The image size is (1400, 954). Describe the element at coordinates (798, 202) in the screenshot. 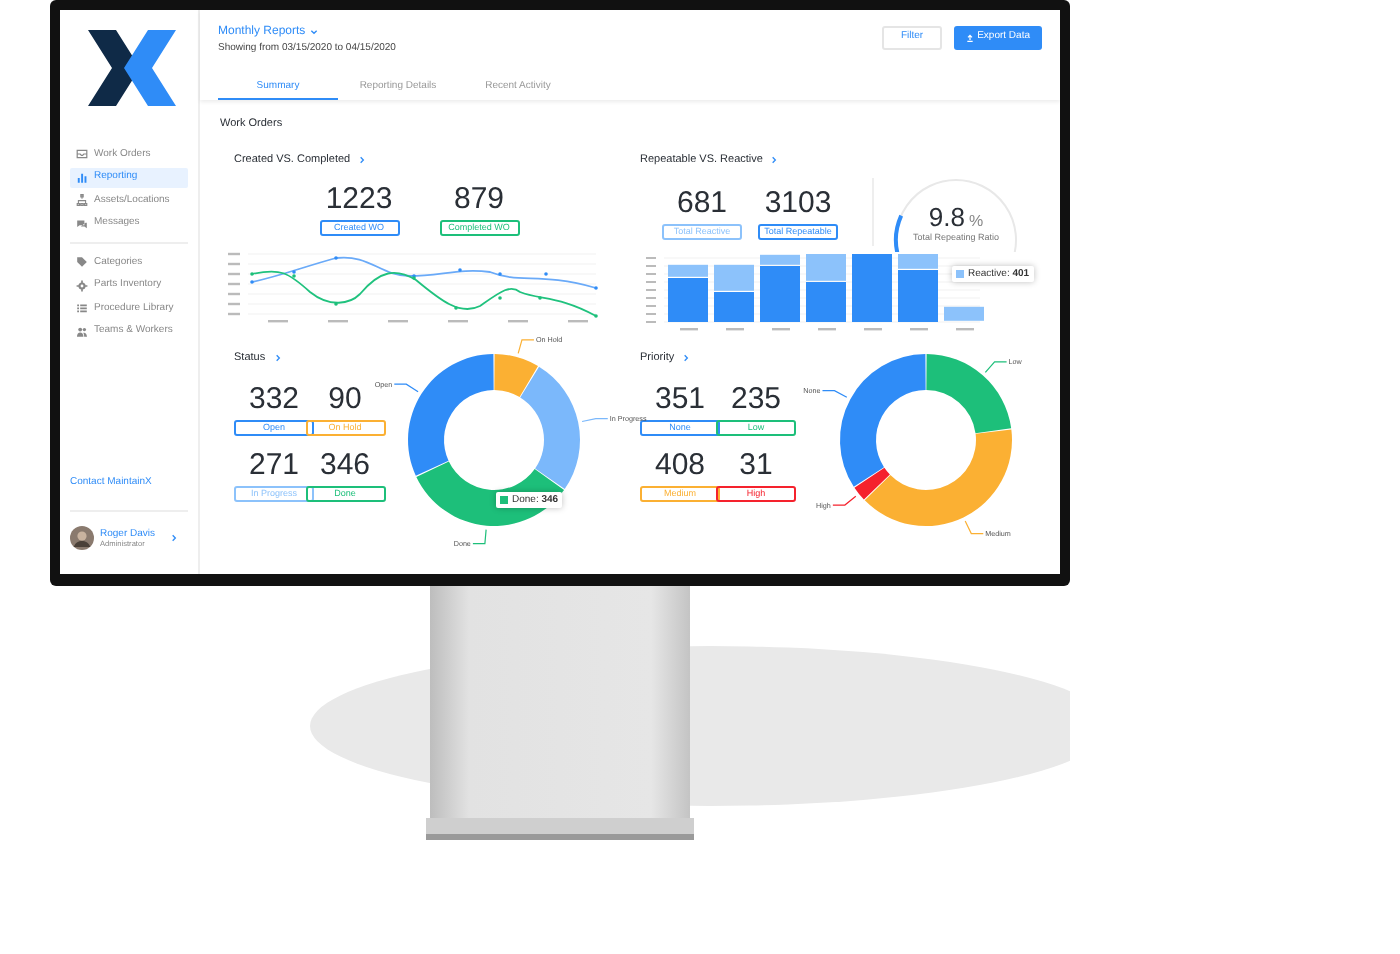

I see `stat-value: 3103` at that location.